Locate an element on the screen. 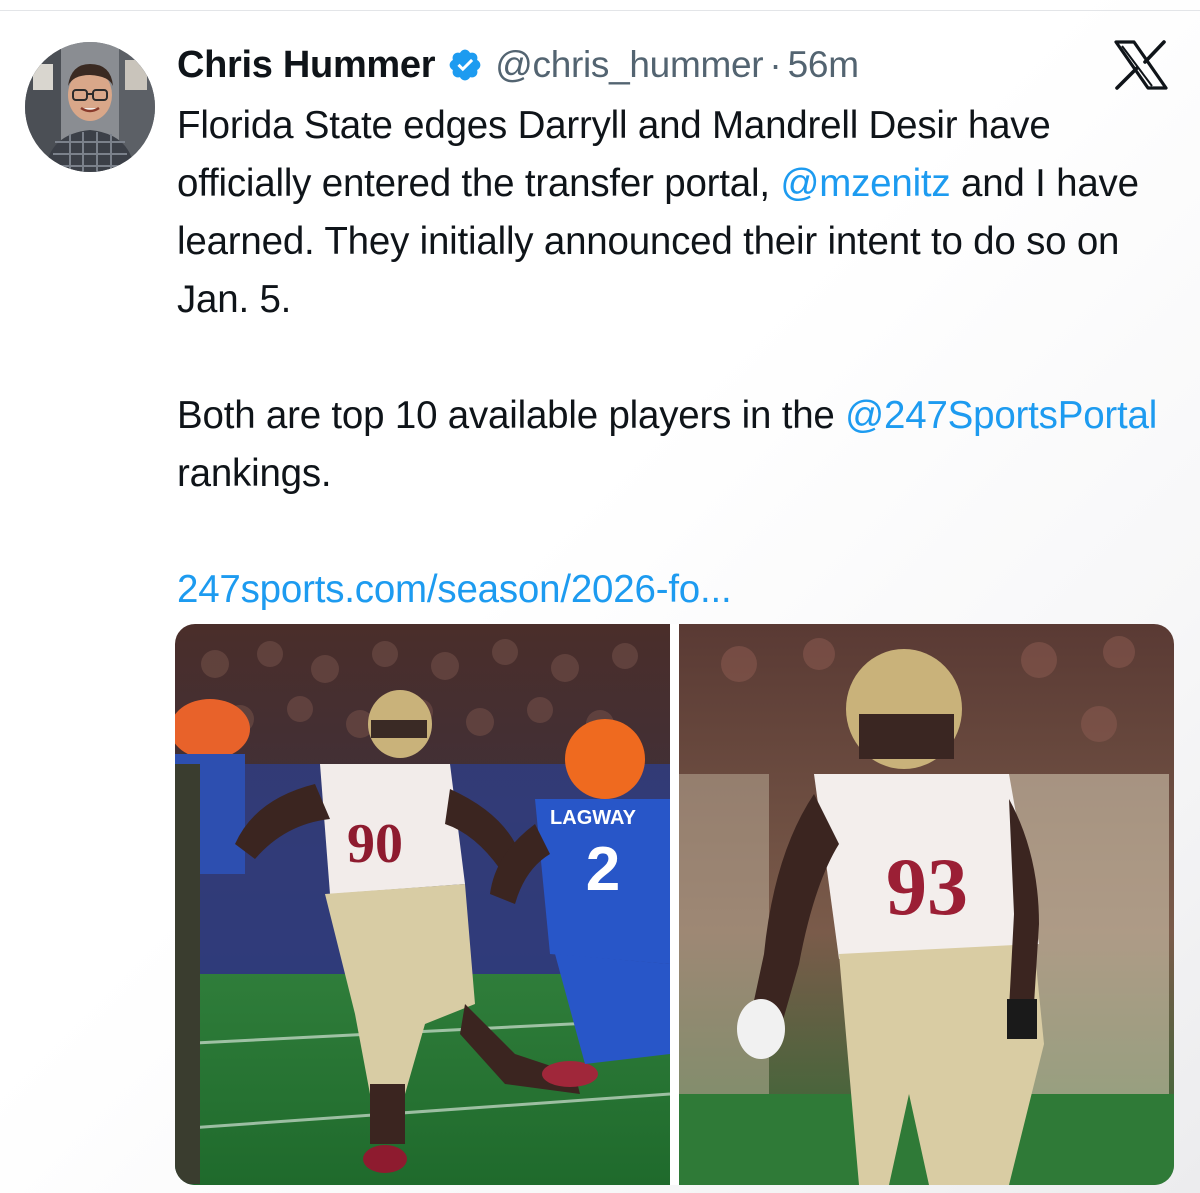 The width and height of the screenshot is (1200, 1193). author-avatar is located at coordinates (90, 107).